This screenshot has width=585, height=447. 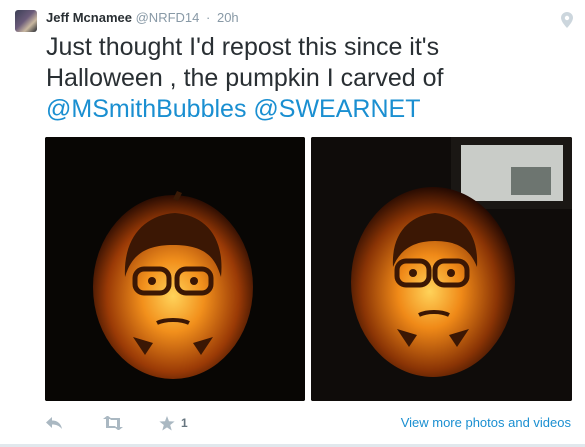 I want to click on mention-link-swearnet: @SWEARNET, so click(x=336, y=109).